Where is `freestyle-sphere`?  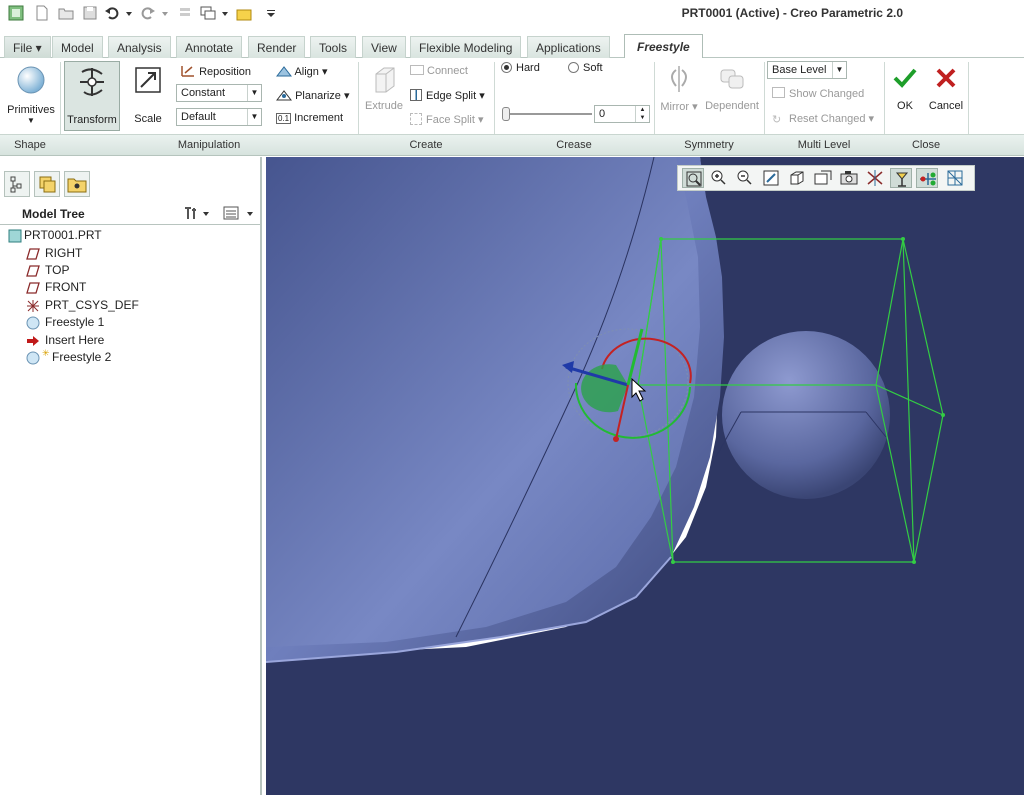
freestyle-sphere is located at coordinates (806, 415).